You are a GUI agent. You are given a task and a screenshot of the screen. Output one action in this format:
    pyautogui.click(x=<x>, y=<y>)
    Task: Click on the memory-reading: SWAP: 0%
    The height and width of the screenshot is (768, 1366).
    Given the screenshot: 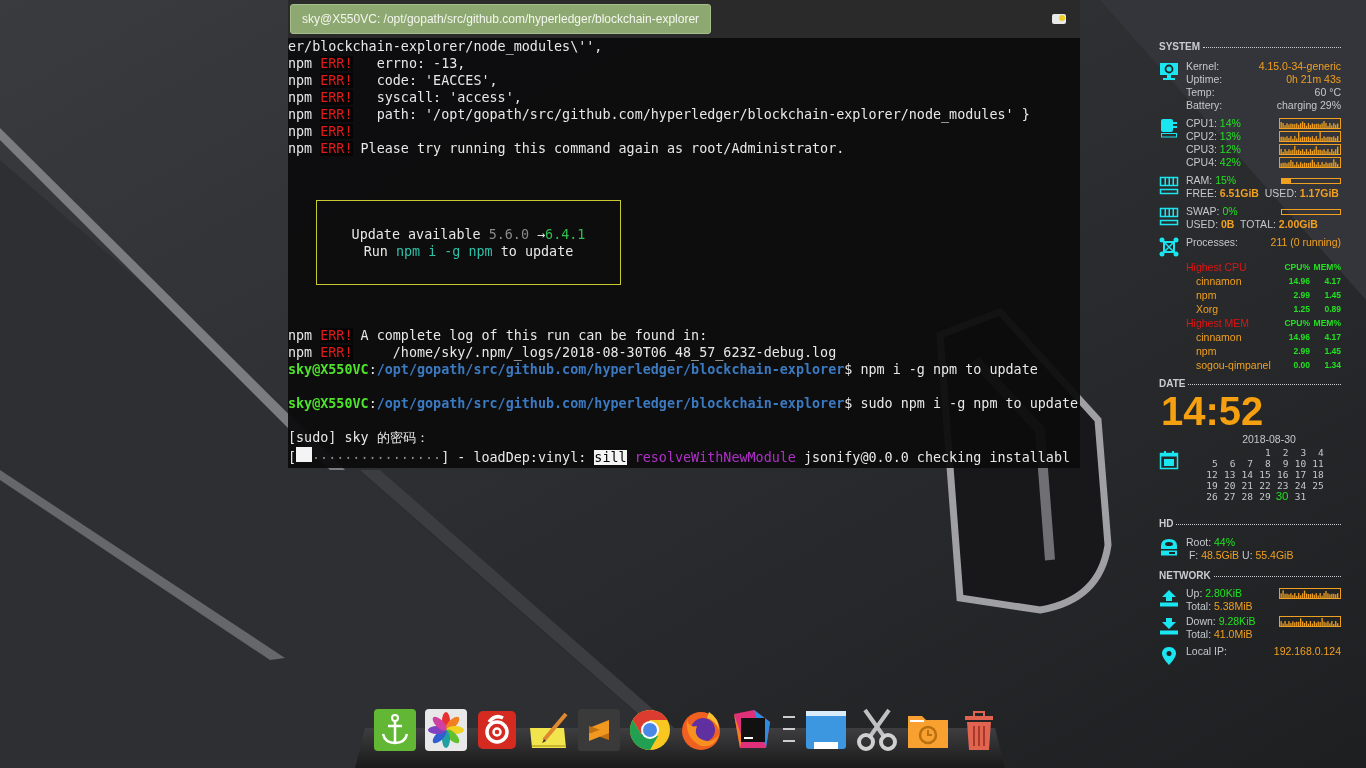 What is the action you would take?
    pyautogui.click(x=1212, y=211)
    